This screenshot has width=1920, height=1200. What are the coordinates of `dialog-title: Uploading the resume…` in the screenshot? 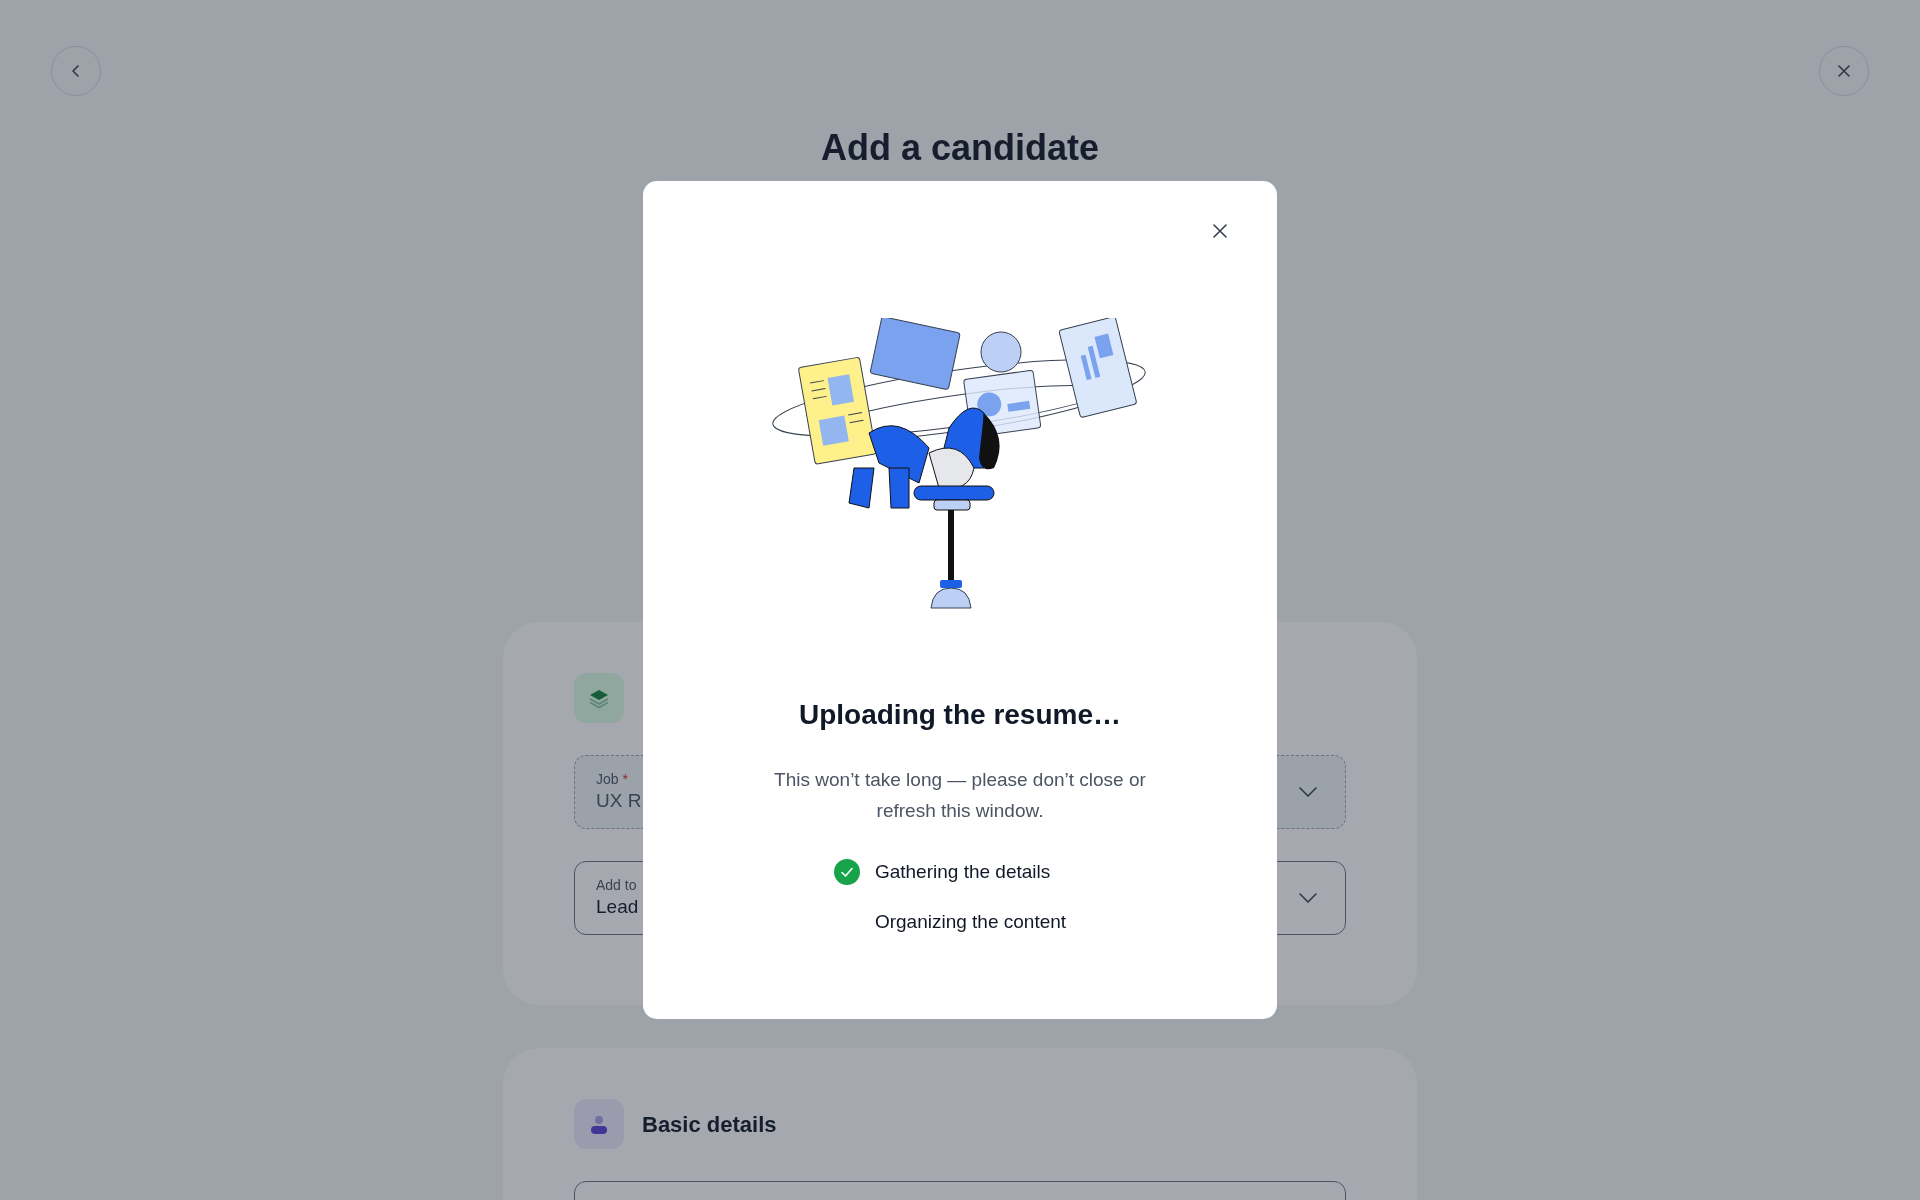 It's located at (959, 715).